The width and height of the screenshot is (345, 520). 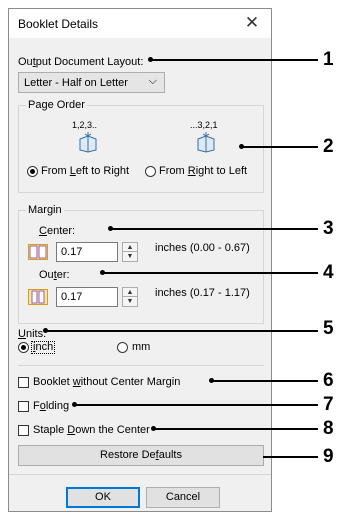 I want to click on callout-number: 5, so click(x=328, y=328).